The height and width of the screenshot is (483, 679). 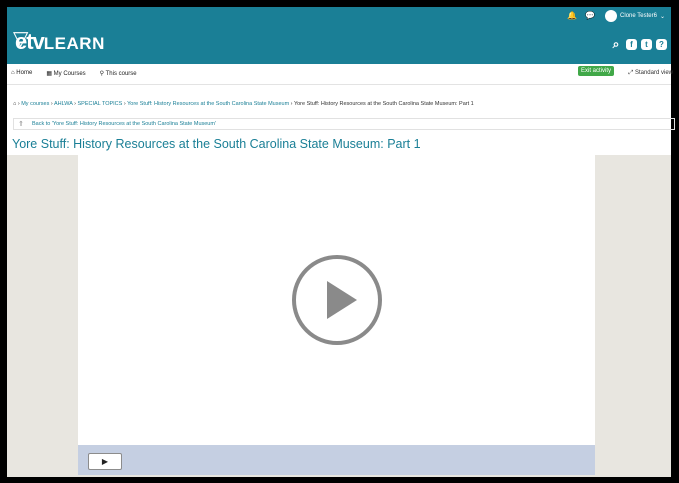 I want to click on player-controls: ▶, so click(x=336, y=460).